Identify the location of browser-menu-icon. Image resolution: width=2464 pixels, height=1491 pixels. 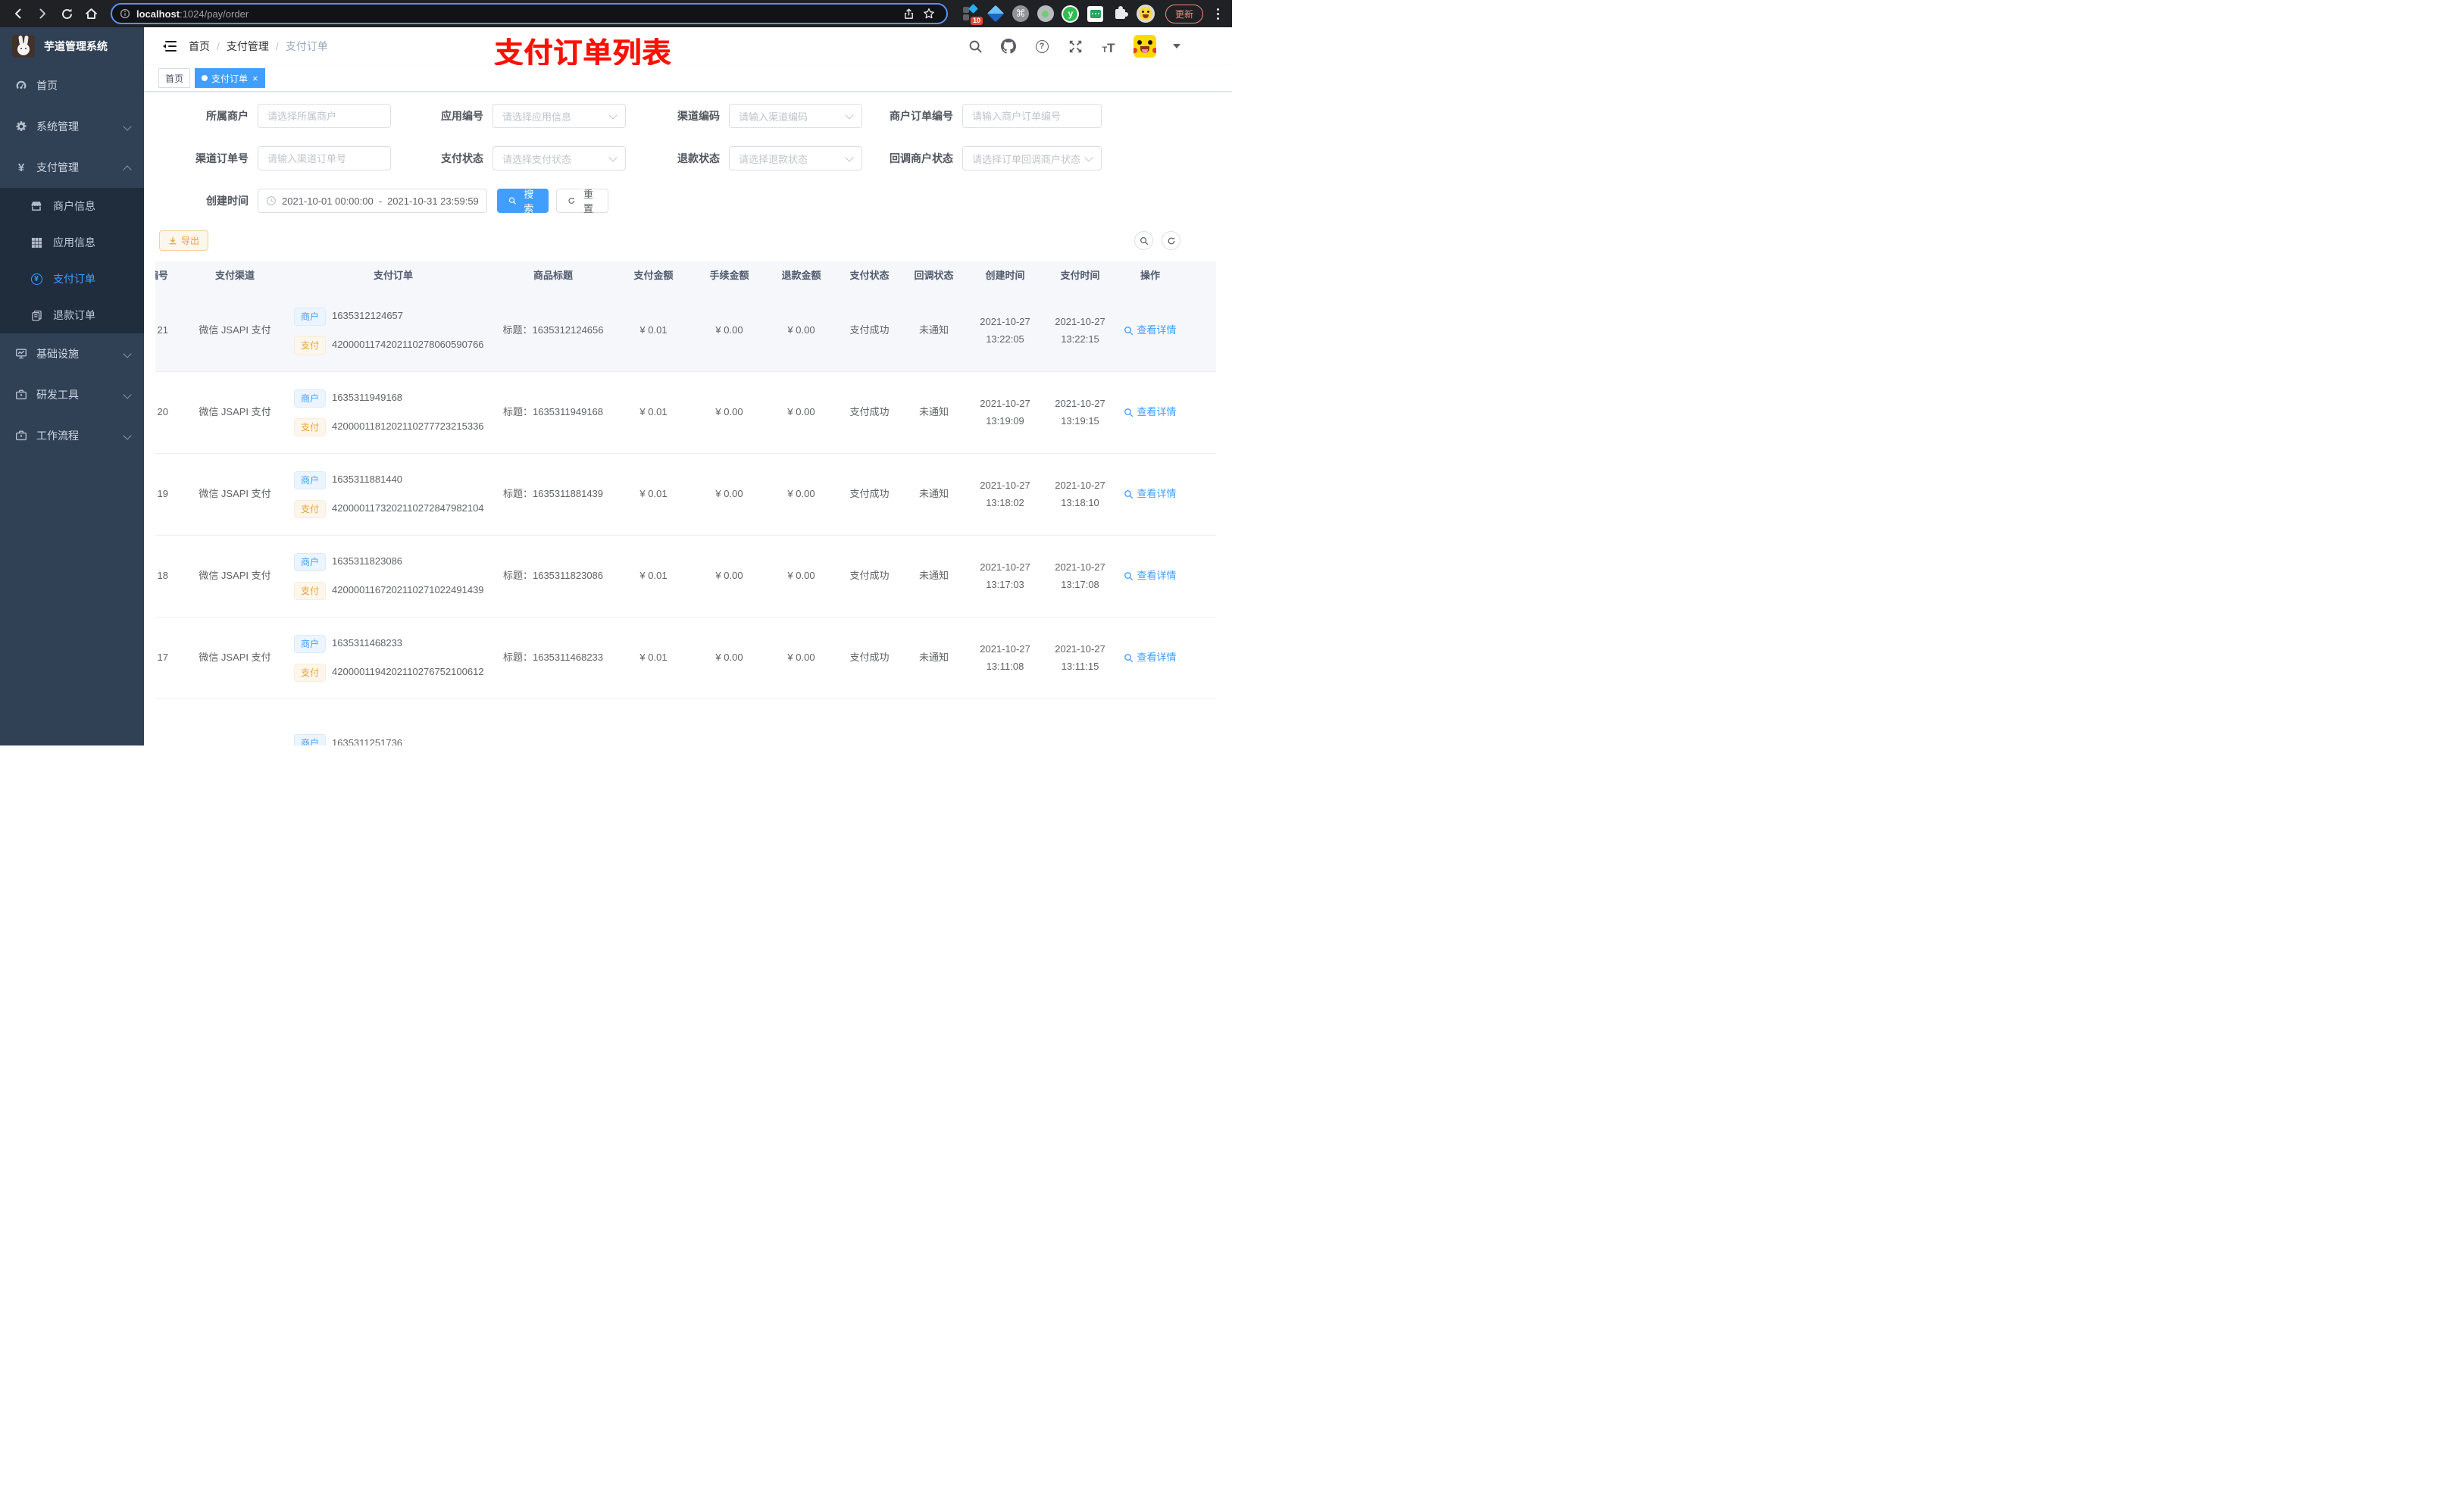
(1217, 13).